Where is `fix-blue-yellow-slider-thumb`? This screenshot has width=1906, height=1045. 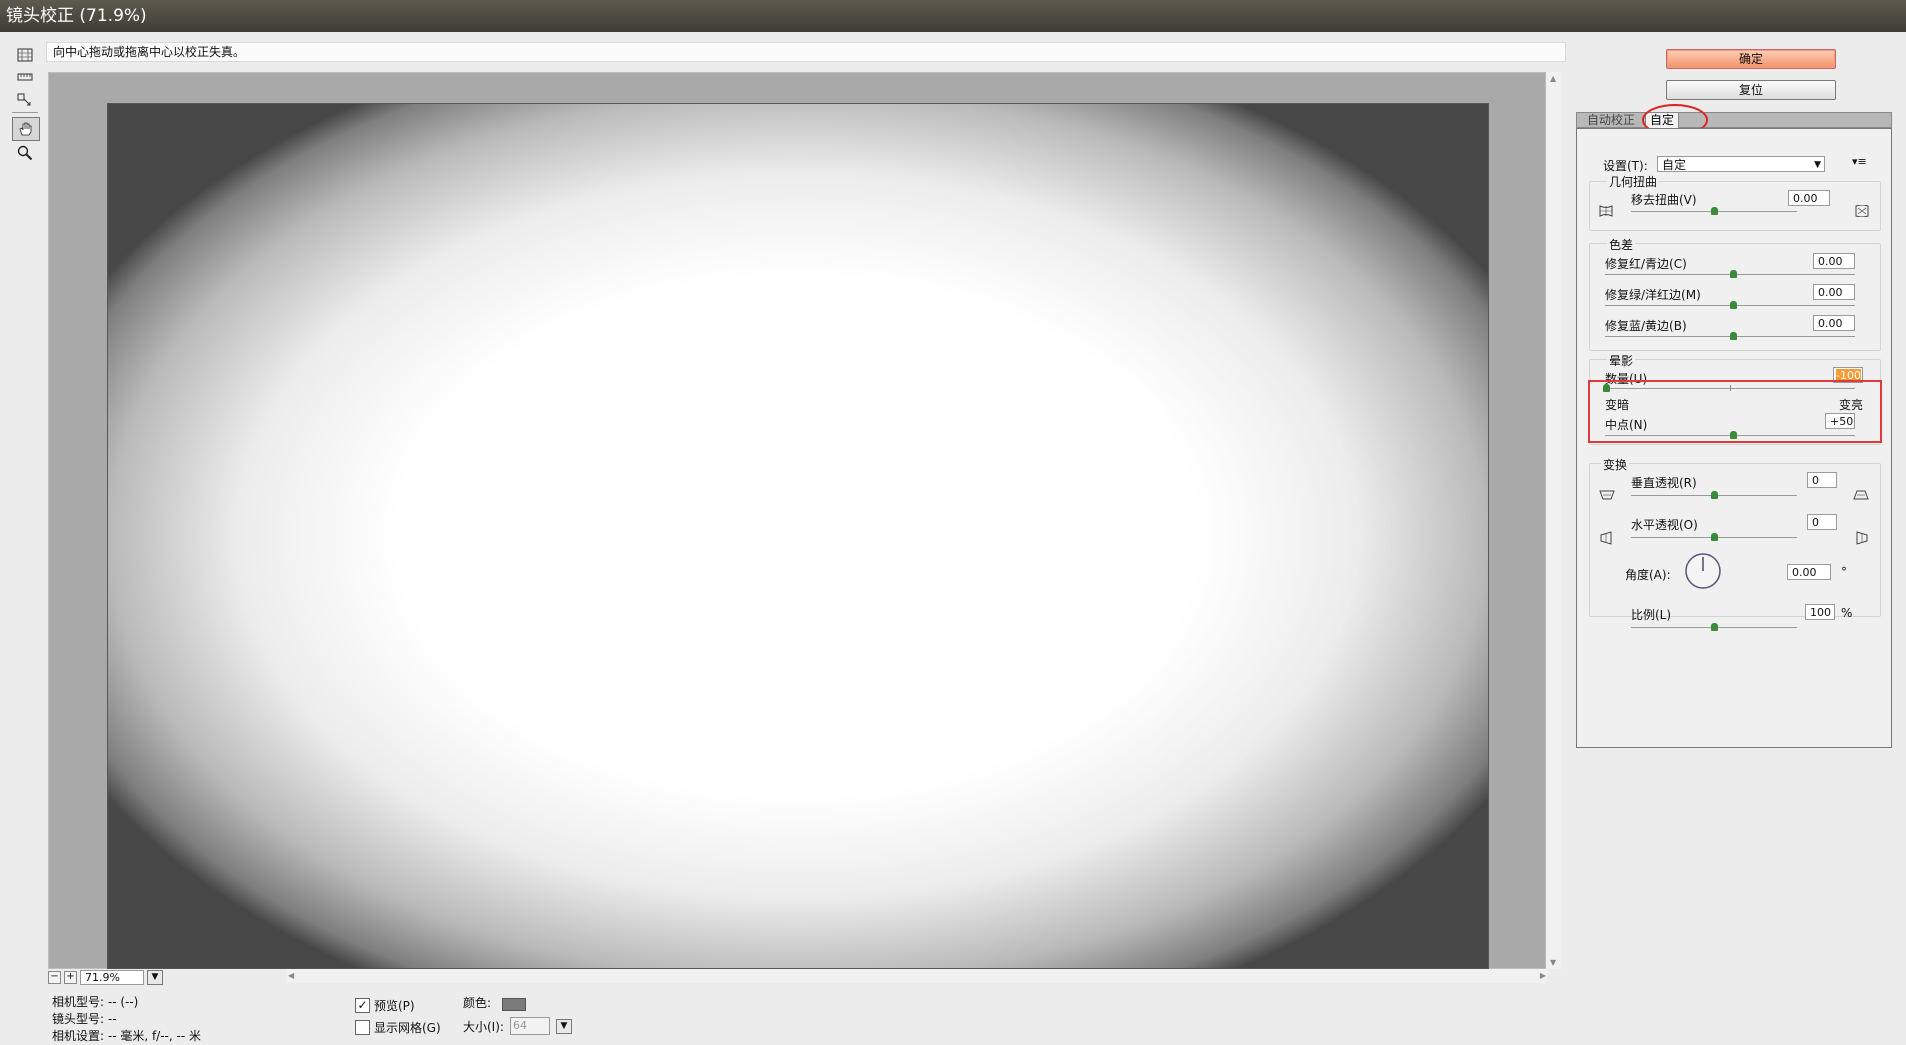 fix-blue-yellow-slider-thumb is located at coordinates (1733, 336).